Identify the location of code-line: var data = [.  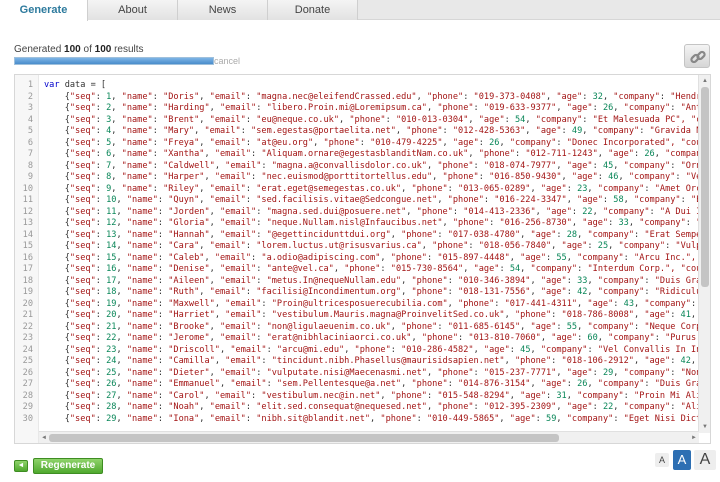
(75, 85).